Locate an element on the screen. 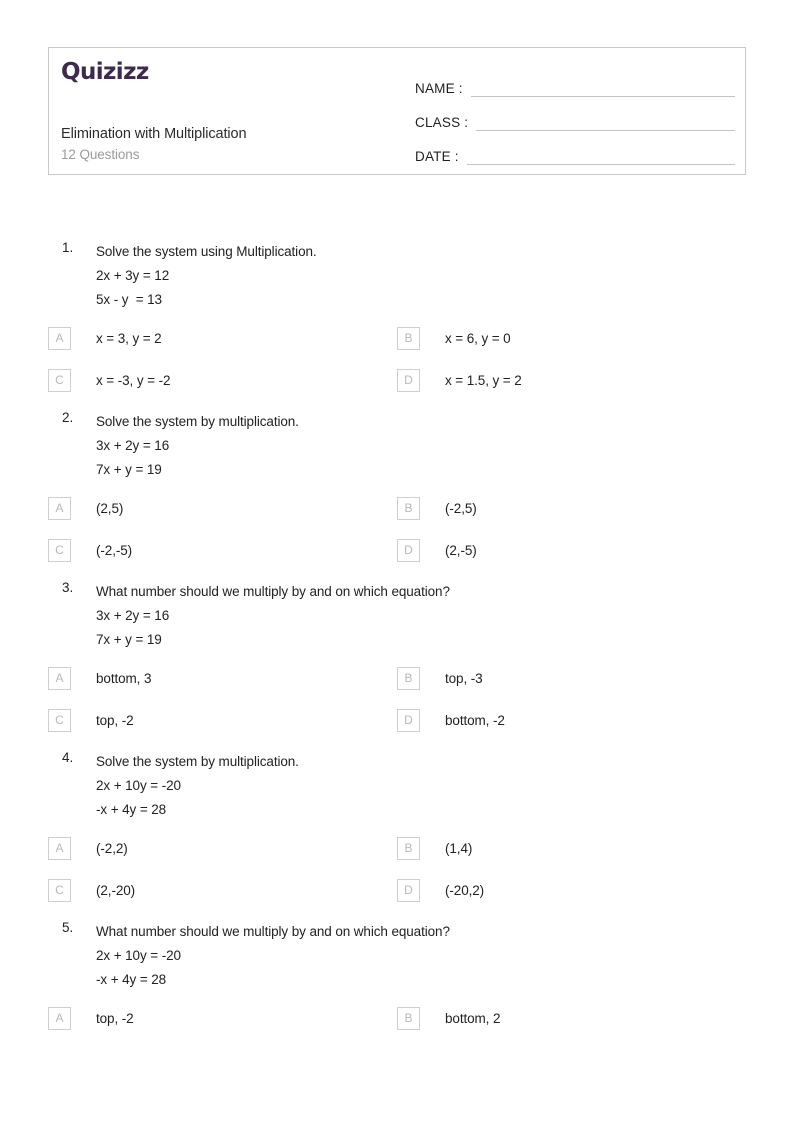 Image resolution: width=794 pixels, height=1123 pixels. name-field-row: NAME : is located at coordinates (575, 83).